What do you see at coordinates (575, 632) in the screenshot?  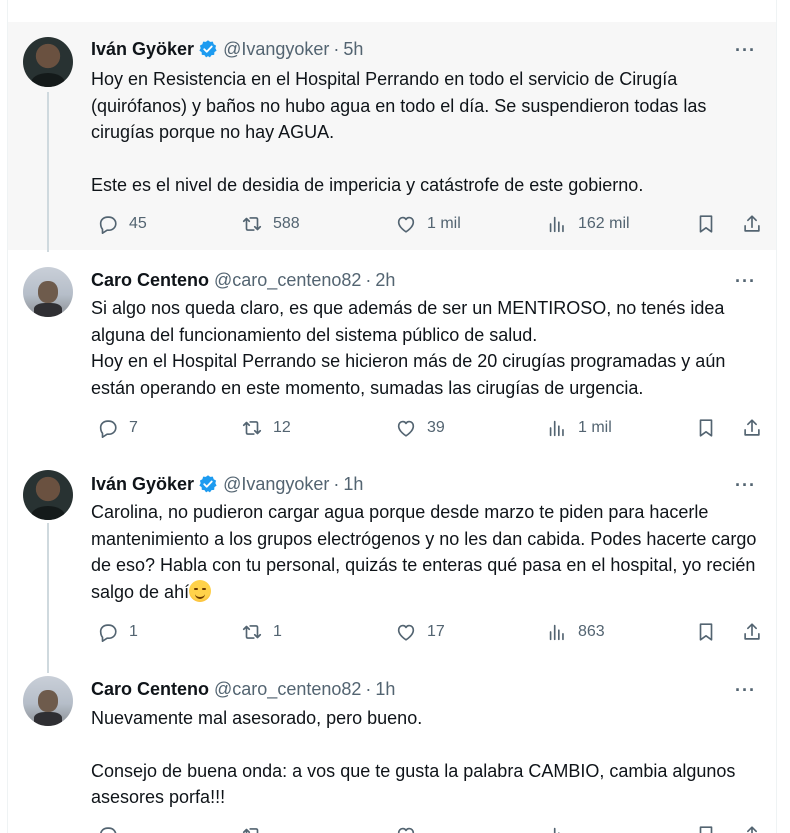 I see `views-button: 863` at bounding box center [575, 632].